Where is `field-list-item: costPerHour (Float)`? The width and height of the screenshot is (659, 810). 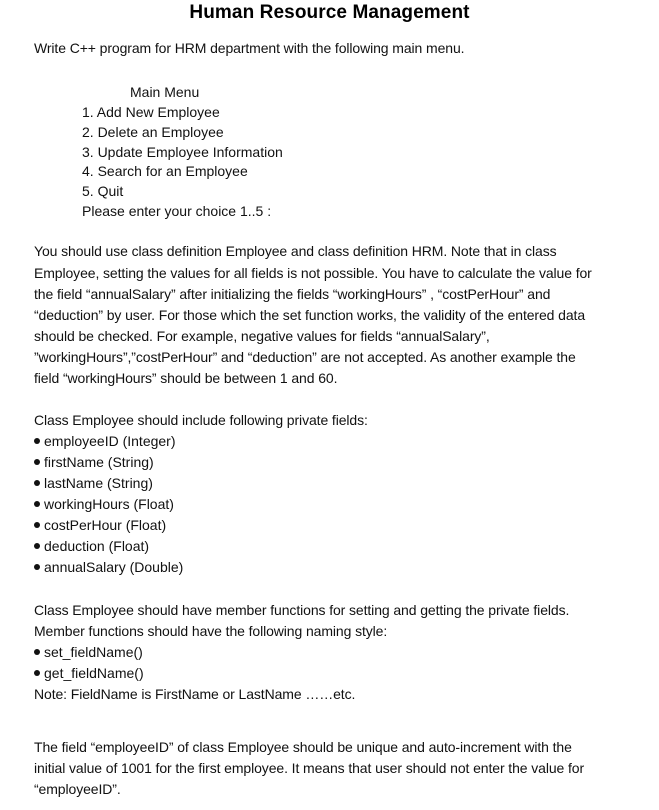
field-list-item: costPerHour (Float) is located at coordinates (100, 525).